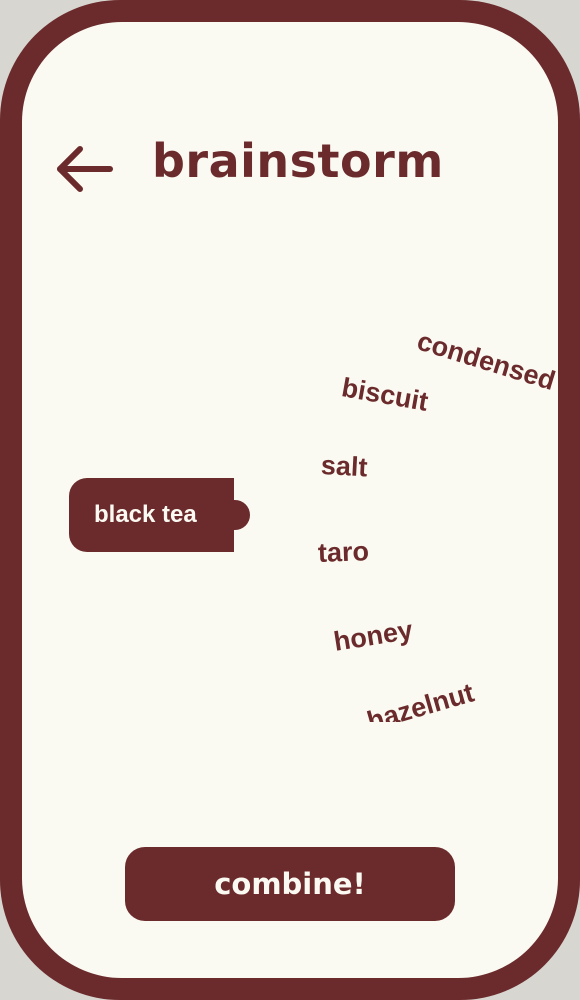  Describe the element at coordinates (373, 636) in the screenshot. I see `suggestion-word: honey` at that location.